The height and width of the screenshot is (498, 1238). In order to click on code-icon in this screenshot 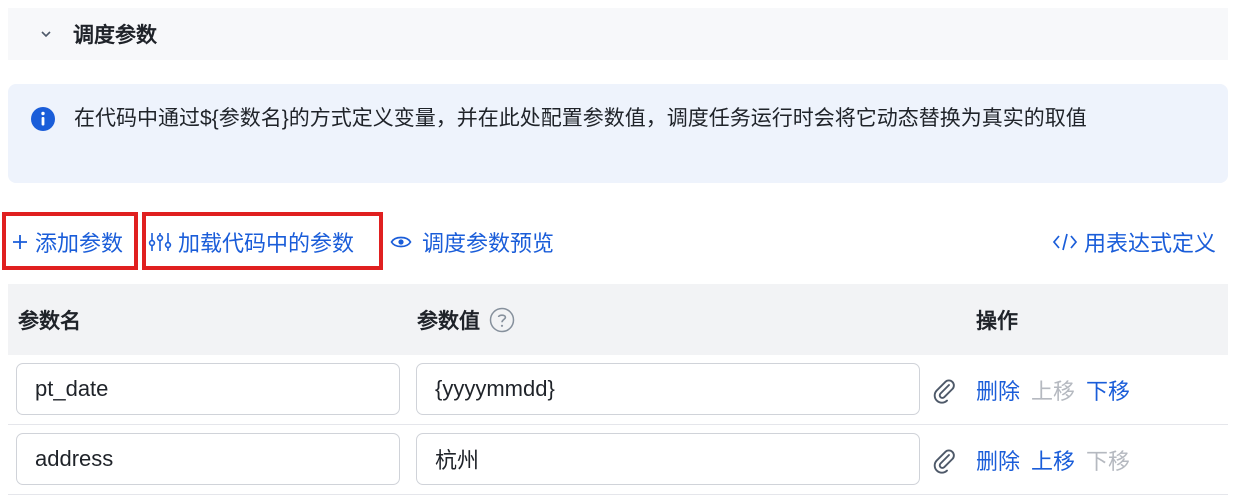, I will do `click(1065, 242)`.